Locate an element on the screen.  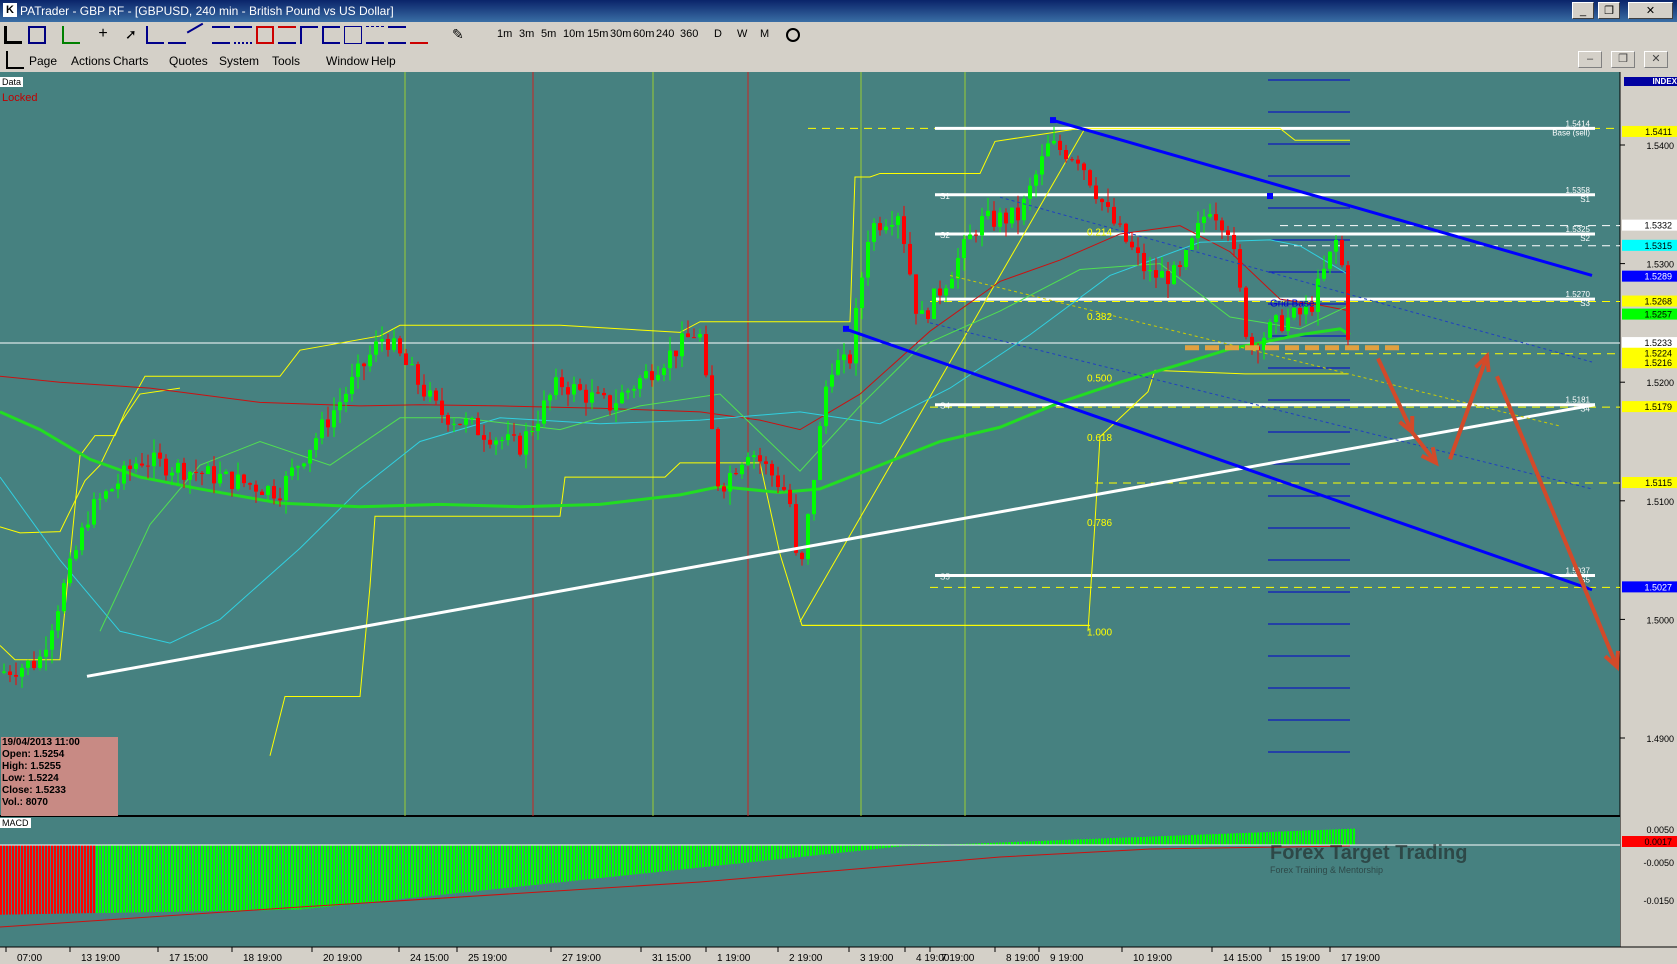
new-chart-icon is located at coordinates (13, 35).